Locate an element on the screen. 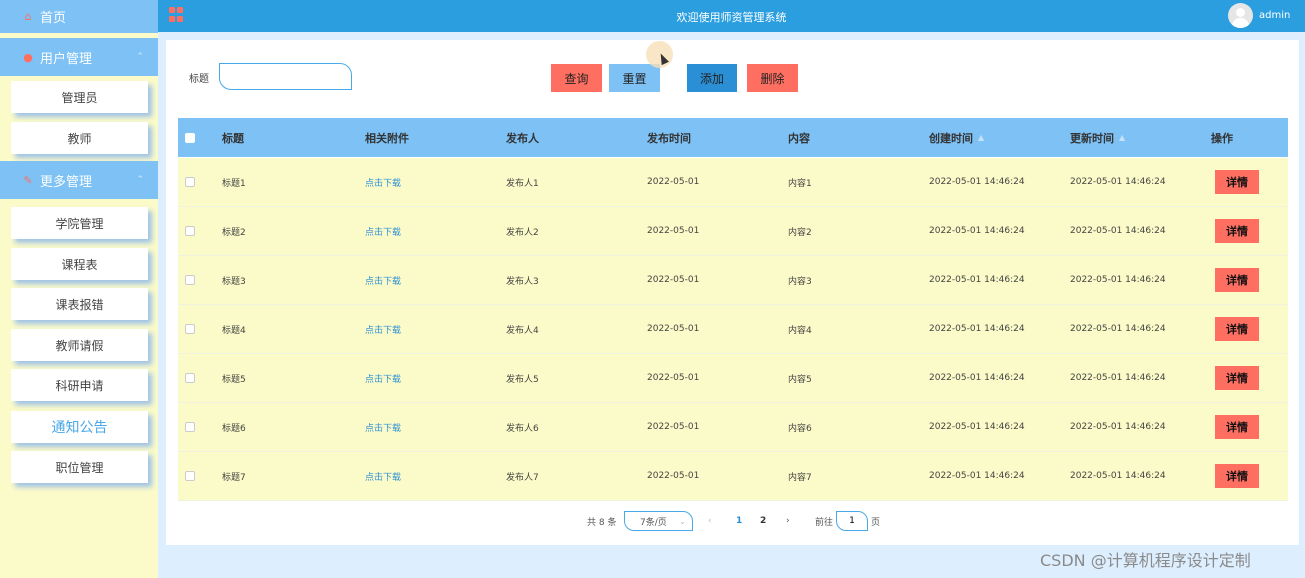  column-header-updated: 更新时间 ▲ is located at coordinates (1097, 137).